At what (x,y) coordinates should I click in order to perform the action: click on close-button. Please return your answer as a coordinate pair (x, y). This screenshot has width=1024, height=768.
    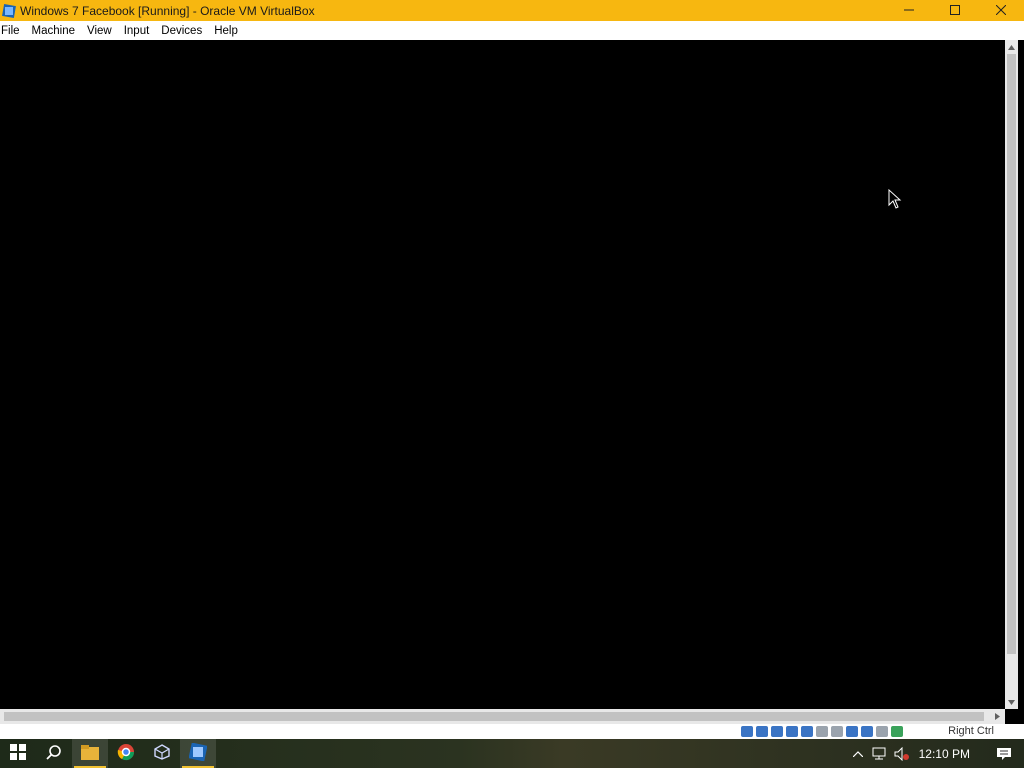
    Looking at the image, I should click on (1001, 10).